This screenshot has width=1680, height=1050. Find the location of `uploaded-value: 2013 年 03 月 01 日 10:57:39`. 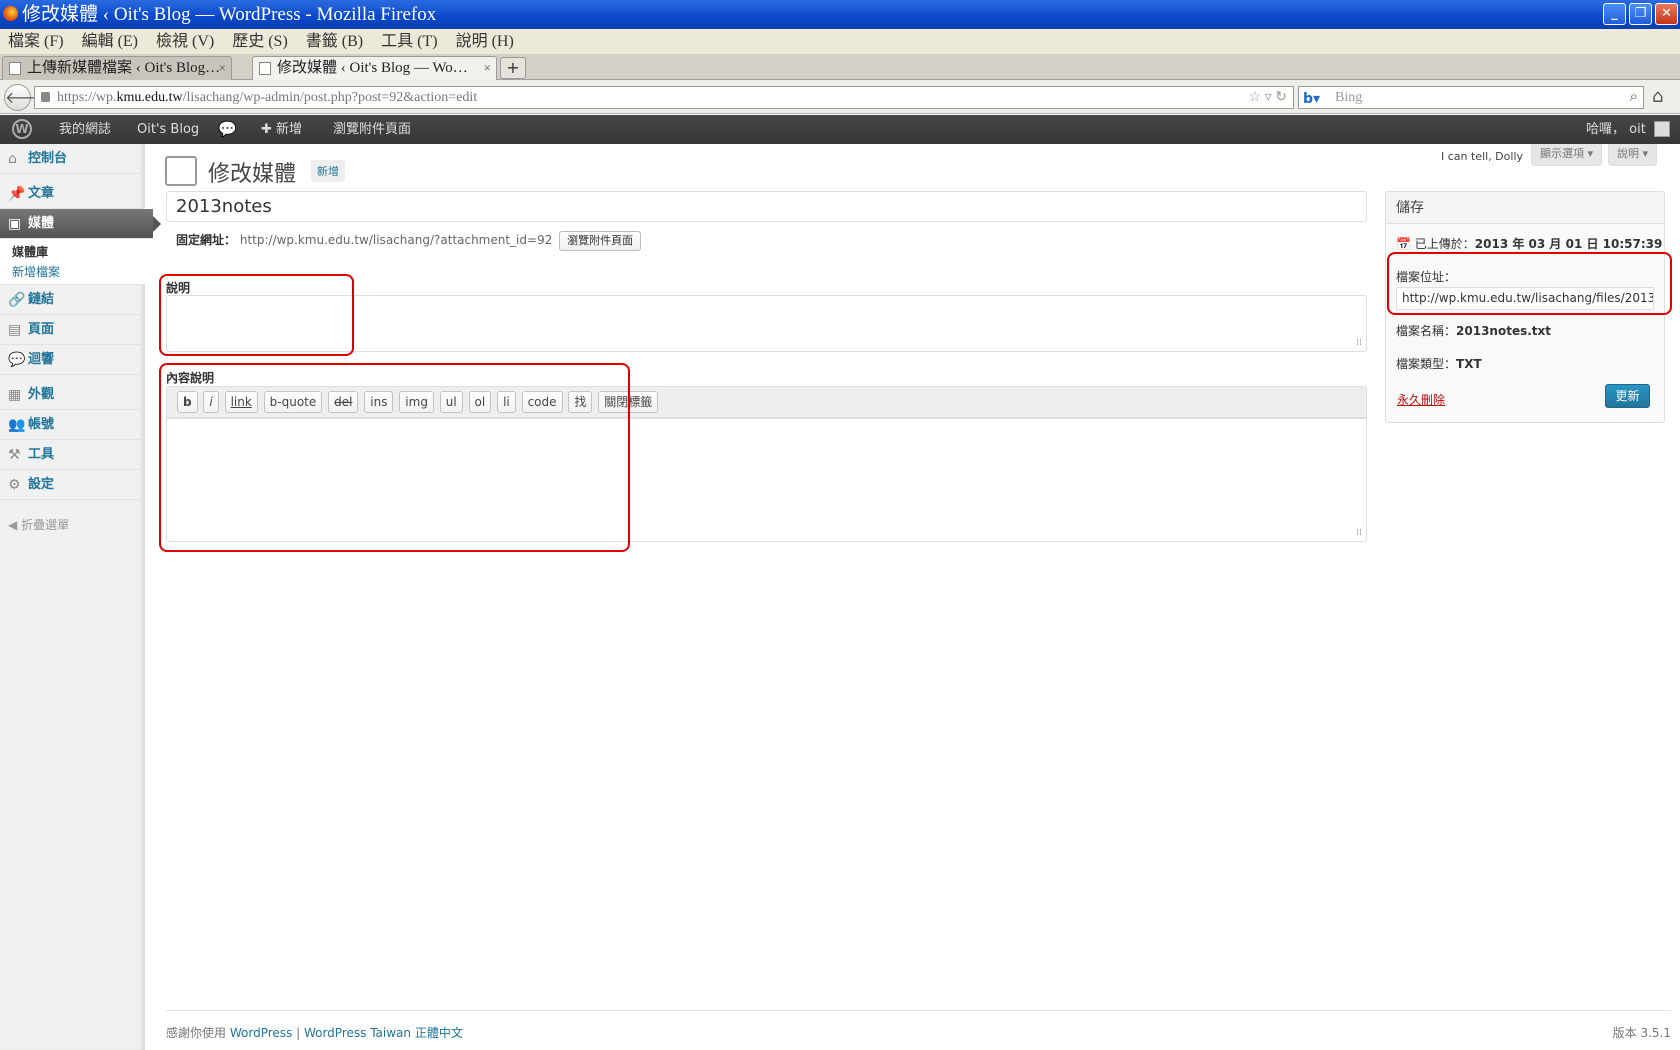

uploaded-value: 2013 年 03 月 01 日 10:57:39 is located at coordinates (1568, 244).